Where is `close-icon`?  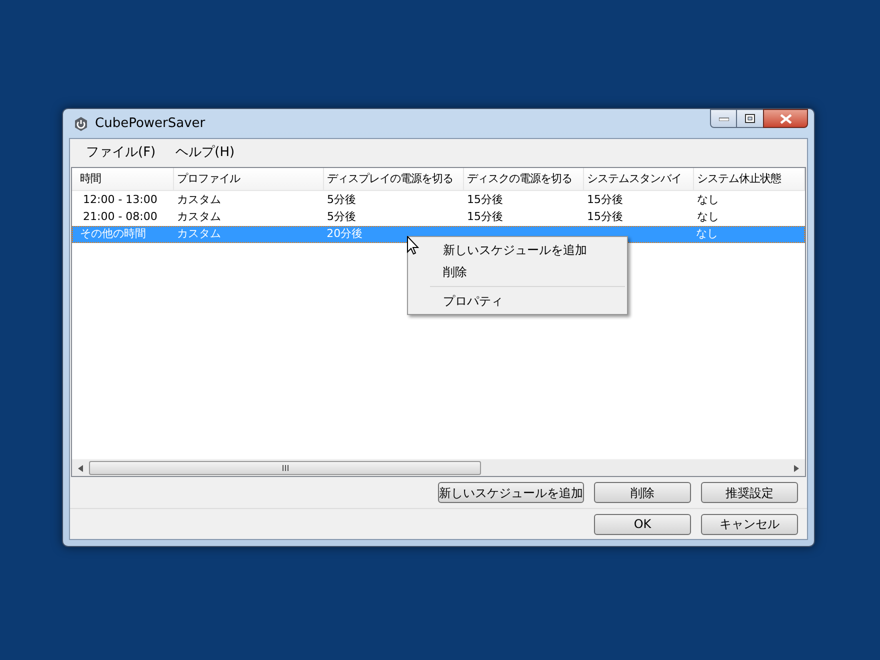
close-icon is located at coordinates (786, 119).